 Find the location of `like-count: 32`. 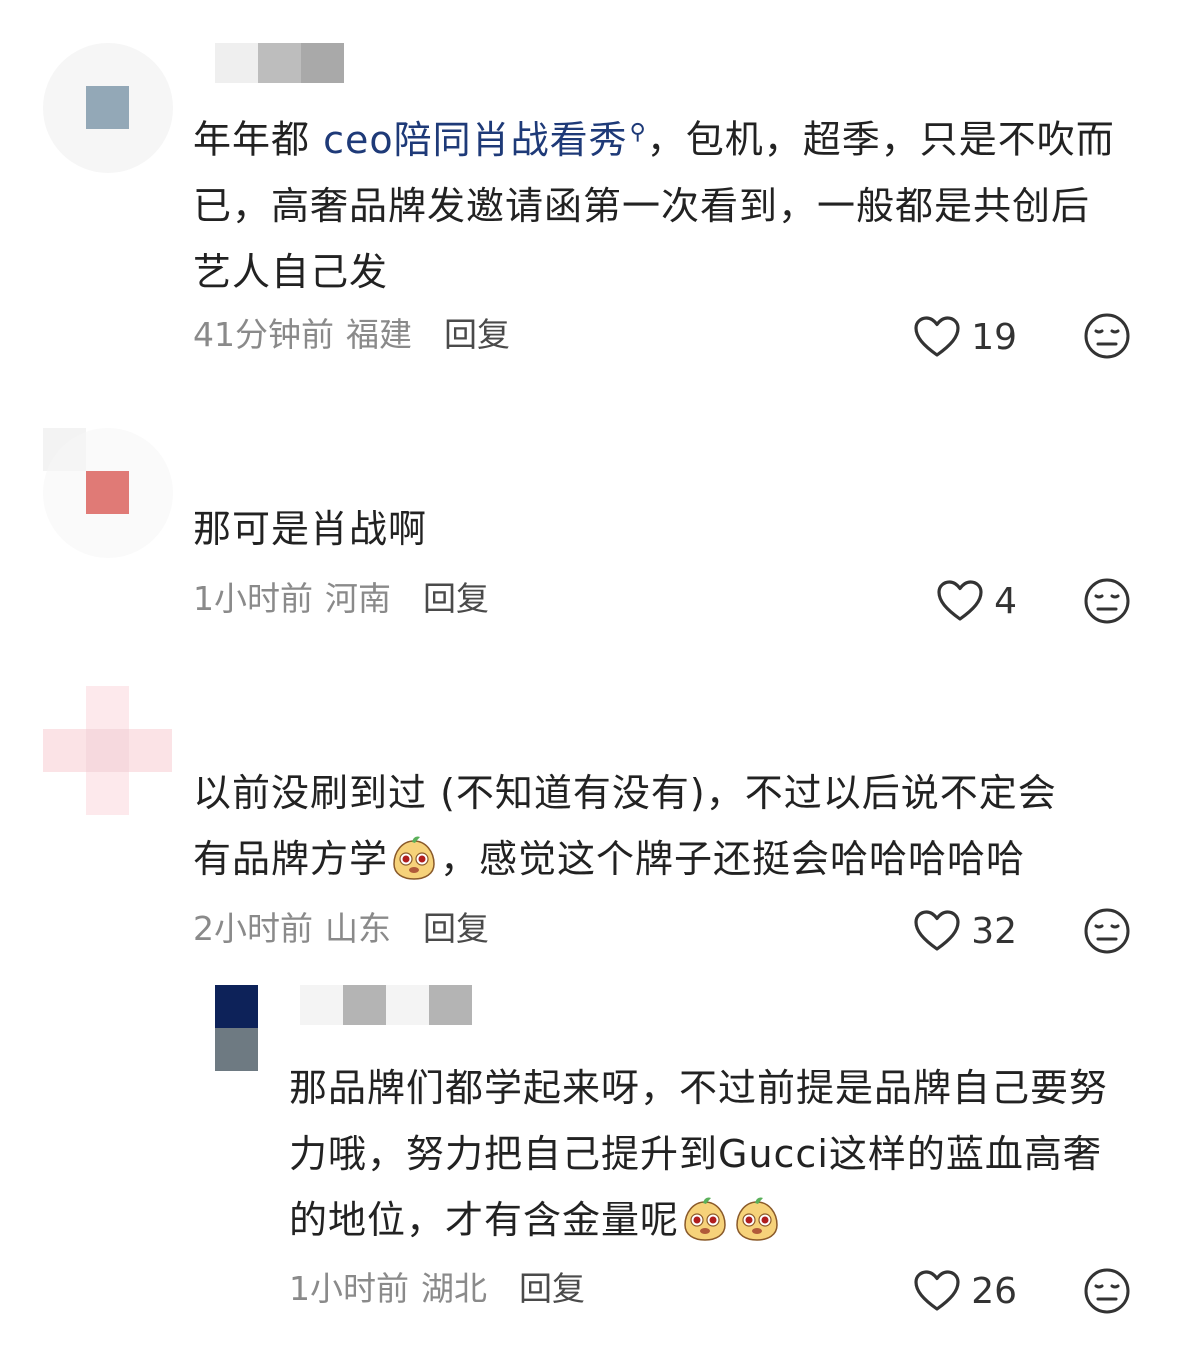

like-count: 32 is located at coordinates (994, 931).